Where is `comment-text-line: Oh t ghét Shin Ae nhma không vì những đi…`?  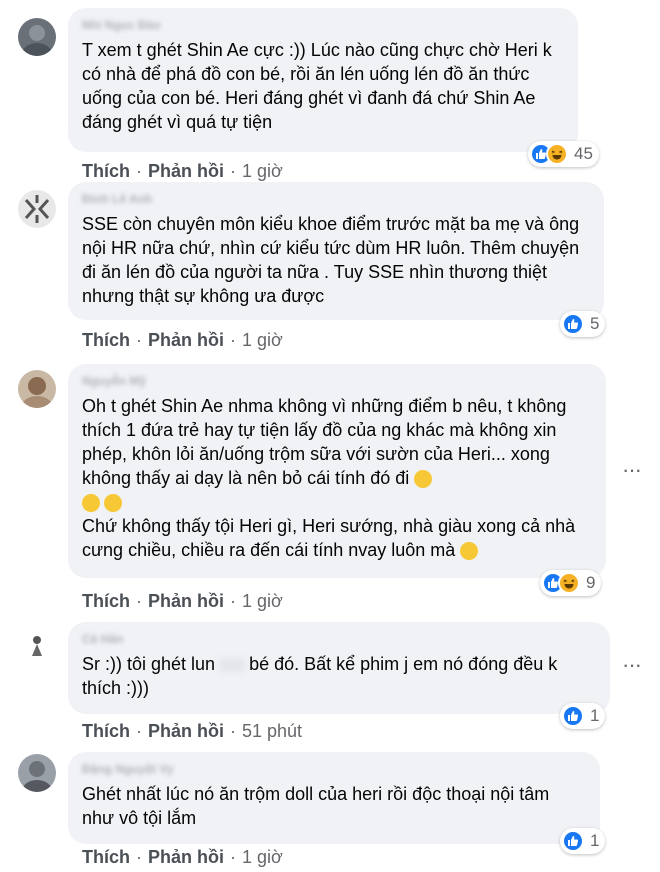 comment-text-line: Oh t ghét Shin Ae nhma không vì những đi… is located at coordinates (324, 442).